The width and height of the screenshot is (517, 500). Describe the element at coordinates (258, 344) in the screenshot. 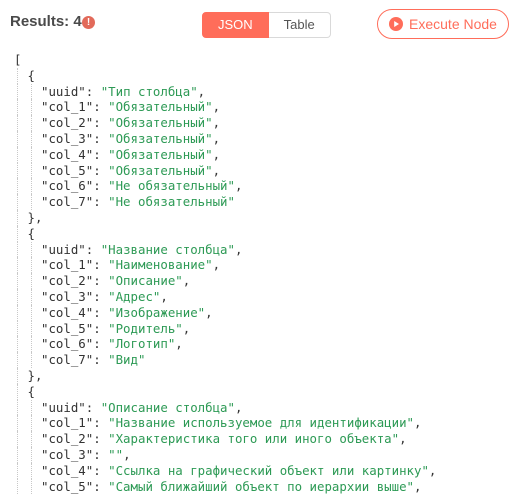

I see `json-line: "col_6": "Логотип",` at that location.